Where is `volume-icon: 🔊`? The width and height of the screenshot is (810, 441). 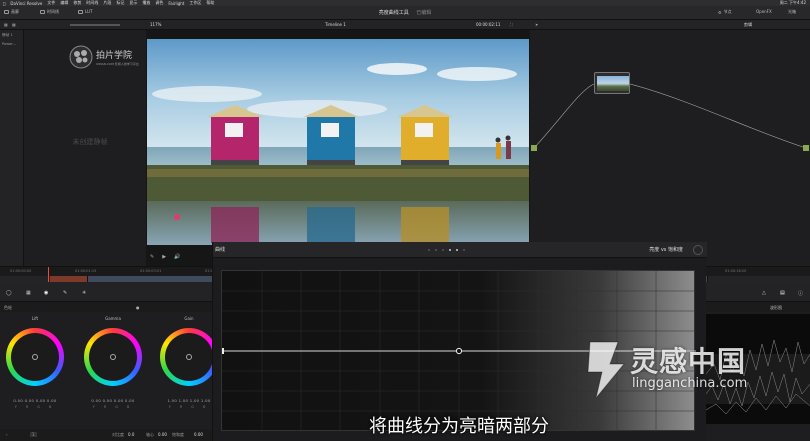
volume-icon: 🔊 is located at coordinates (177, 257).